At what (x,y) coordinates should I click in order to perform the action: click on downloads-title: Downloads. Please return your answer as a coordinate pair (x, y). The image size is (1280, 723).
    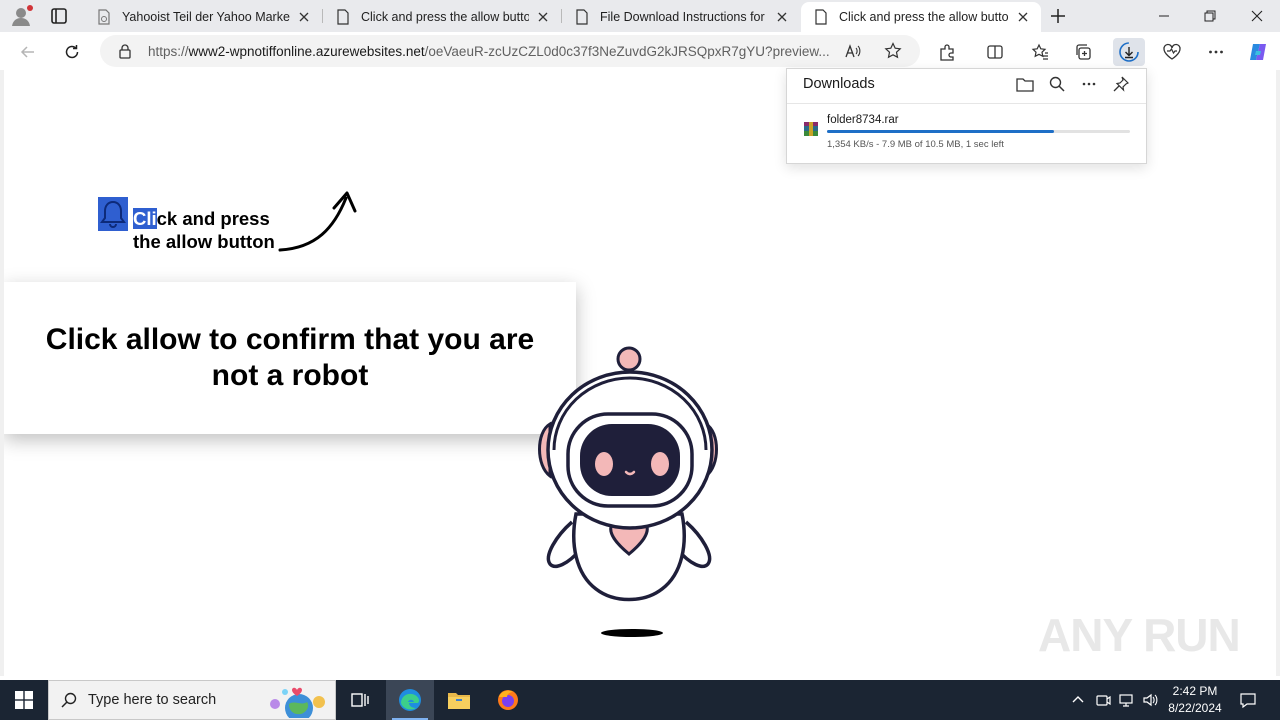
    Looking at the image, I should click on (839, 84).